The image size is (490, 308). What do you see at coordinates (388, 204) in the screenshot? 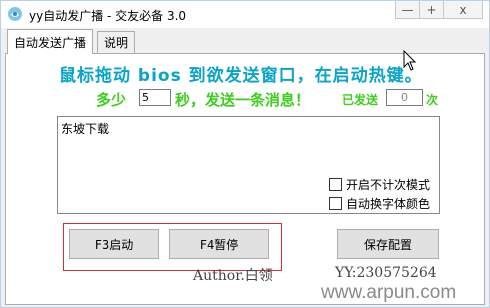
I see `auto-font-color-label: 自动换字体颜色` at bounding box center [388, 204].